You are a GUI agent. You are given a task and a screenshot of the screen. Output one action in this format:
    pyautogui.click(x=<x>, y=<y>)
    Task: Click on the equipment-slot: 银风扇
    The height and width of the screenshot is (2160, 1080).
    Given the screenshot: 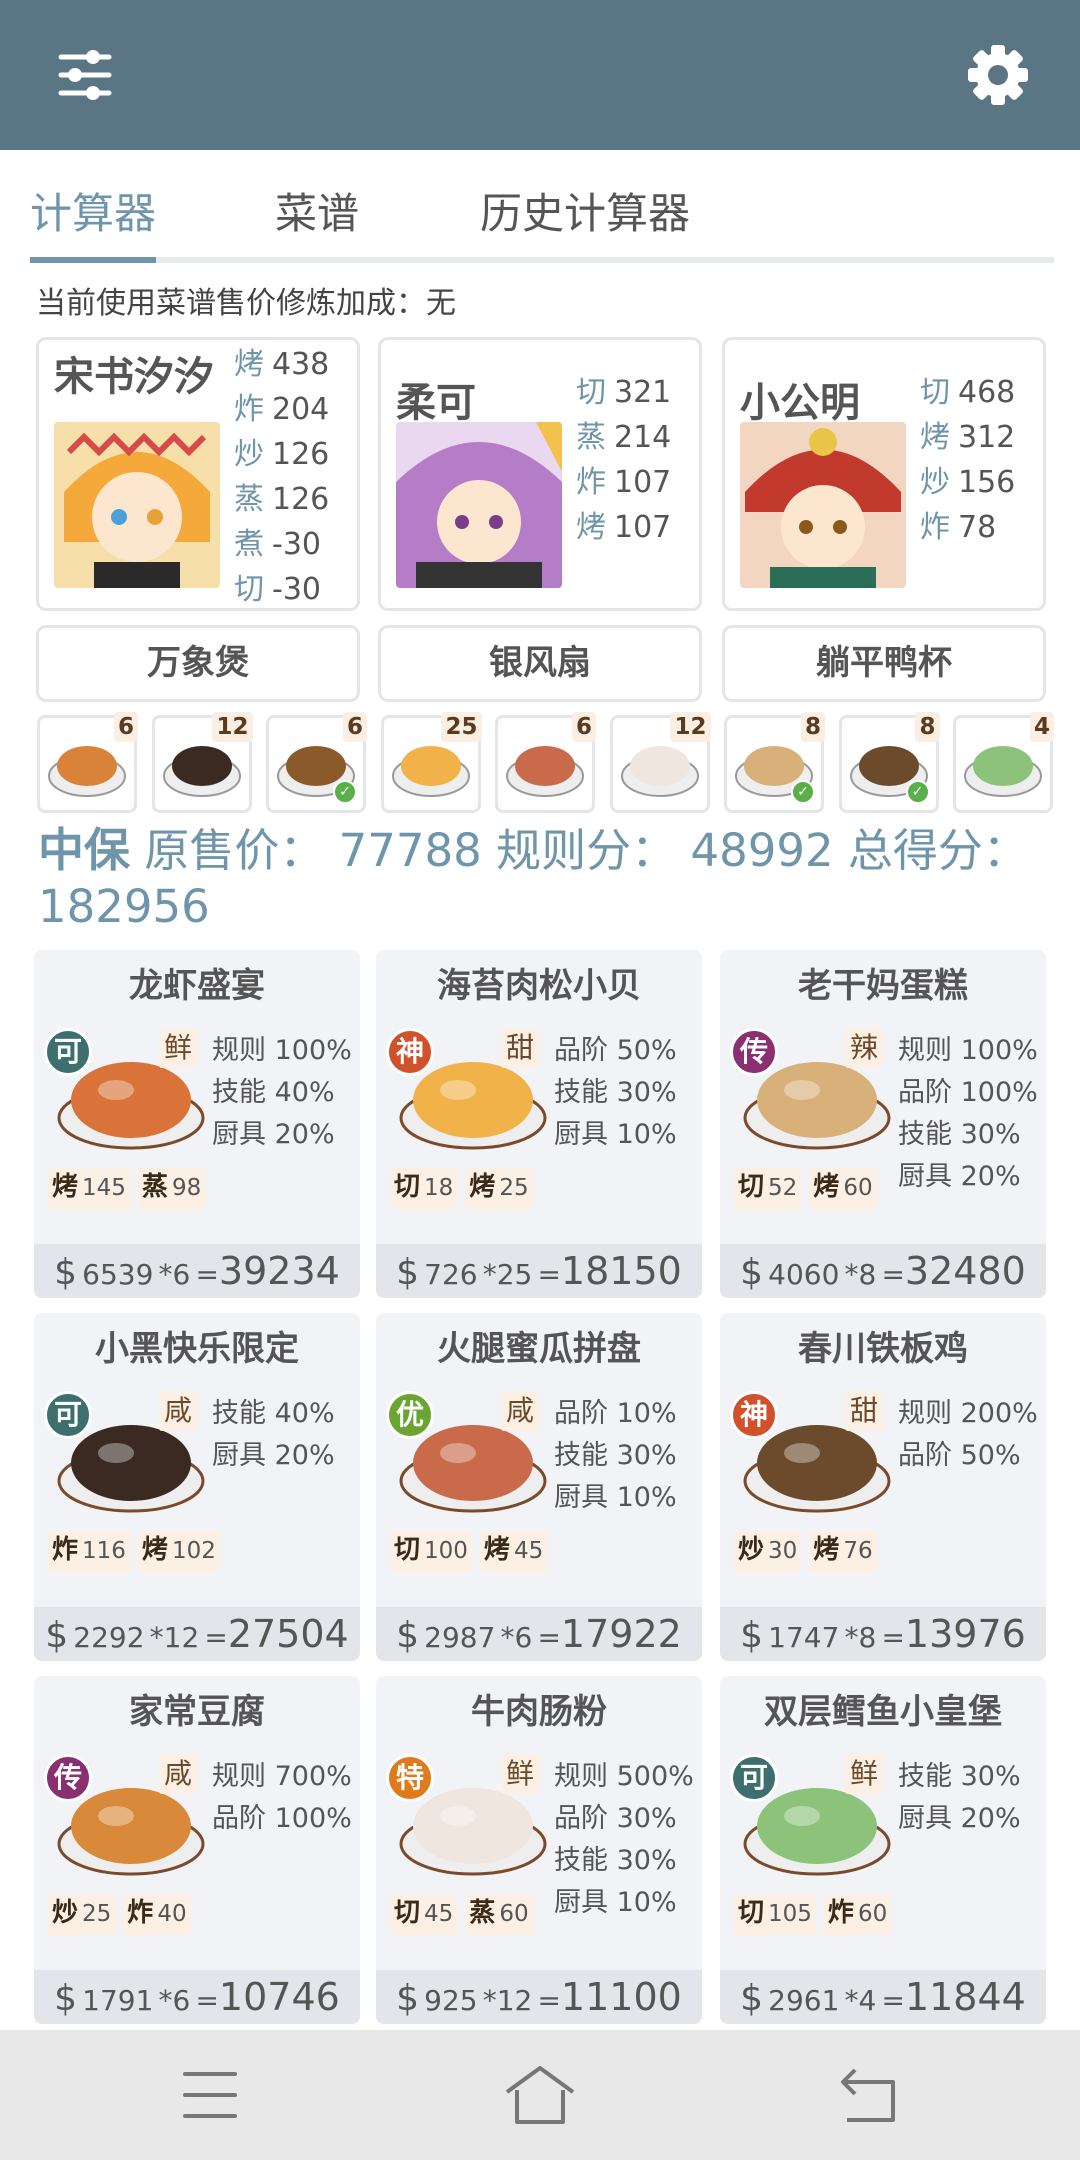 What is the action you would take?
    pyautogui.click(x=540, y=663)
    